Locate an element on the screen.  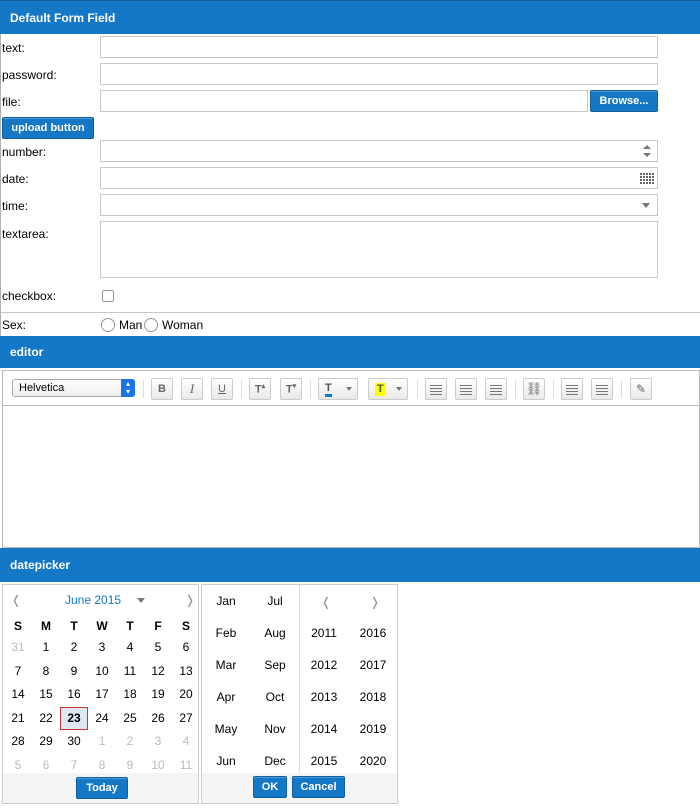
calendar-day: 16 is located at coordinates (74, 694).